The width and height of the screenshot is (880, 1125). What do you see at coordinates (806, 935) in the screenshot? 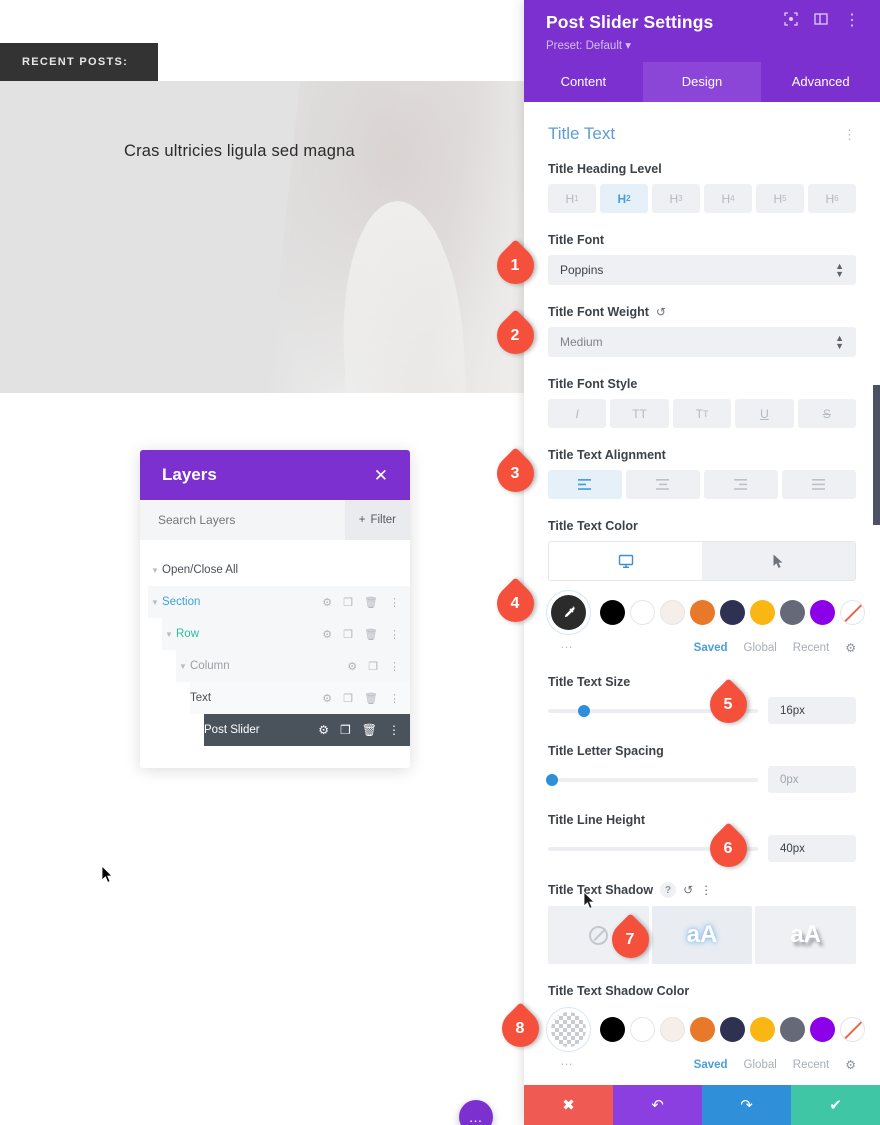
I see `shadow-drop-option: aA` at bounding box center [806, 935].